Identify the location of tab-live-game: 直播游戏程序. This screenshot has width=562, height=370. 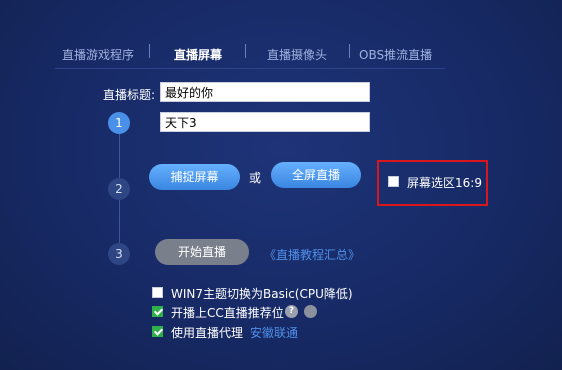
(98, 54).